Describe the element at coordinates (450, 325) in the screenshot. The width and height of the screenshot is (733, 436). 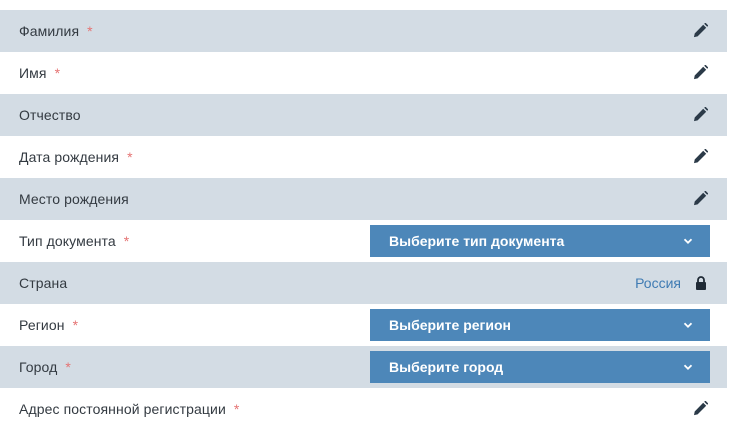
I see `region-select-label: Выберите регион` at that location.